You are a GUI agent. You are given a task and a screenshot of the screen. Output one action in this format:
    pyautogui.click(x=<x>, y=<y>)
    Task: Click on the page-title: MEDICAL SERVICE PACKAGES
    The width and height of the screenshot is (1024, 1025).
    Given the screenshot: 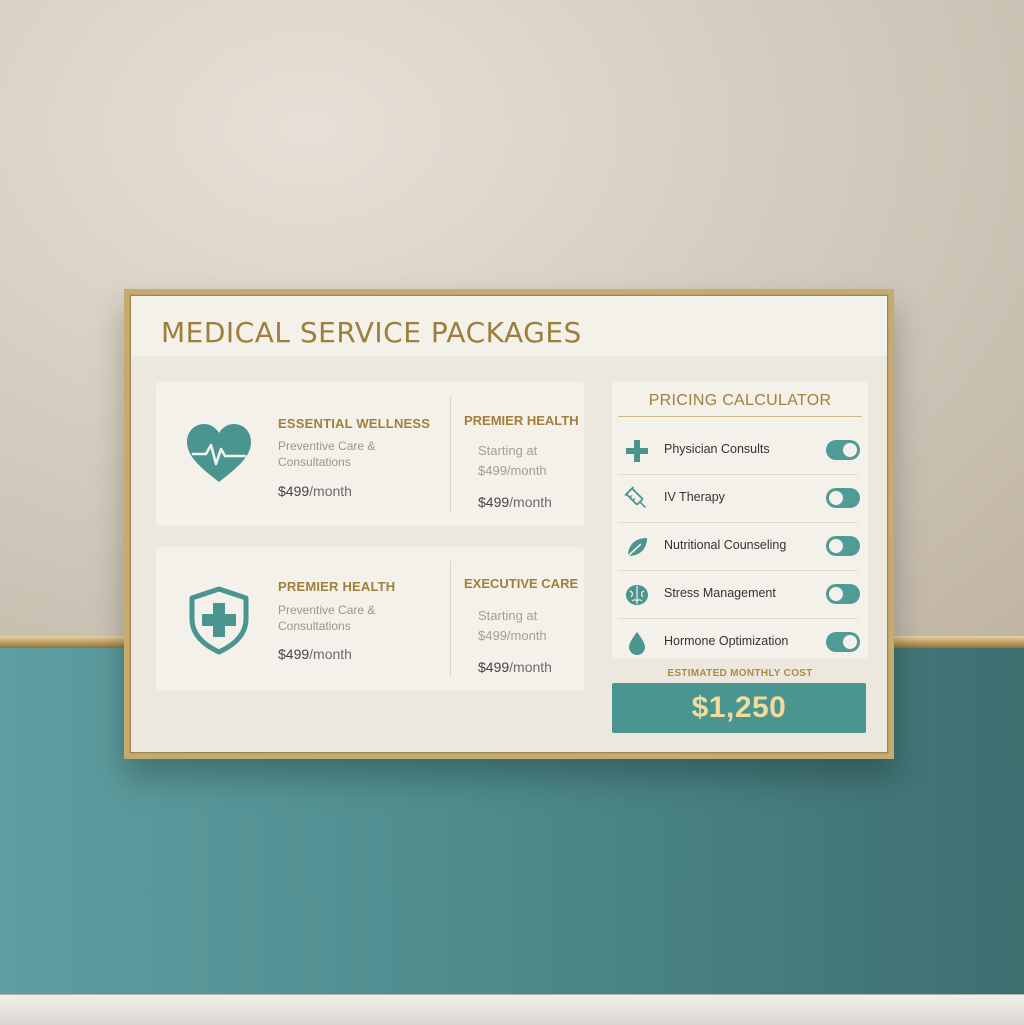 What is the action you would take?
    pyautogui.click(x=371, y=332)
    